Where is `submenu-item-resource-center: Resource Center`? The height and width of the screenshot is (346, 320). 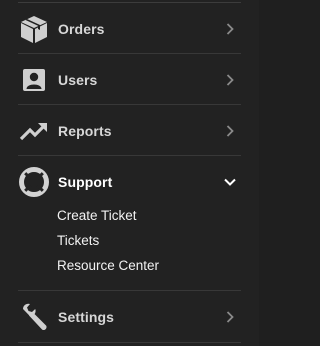 submenu-item-resource-center: Resource Center is located at coordinates (108, 265).